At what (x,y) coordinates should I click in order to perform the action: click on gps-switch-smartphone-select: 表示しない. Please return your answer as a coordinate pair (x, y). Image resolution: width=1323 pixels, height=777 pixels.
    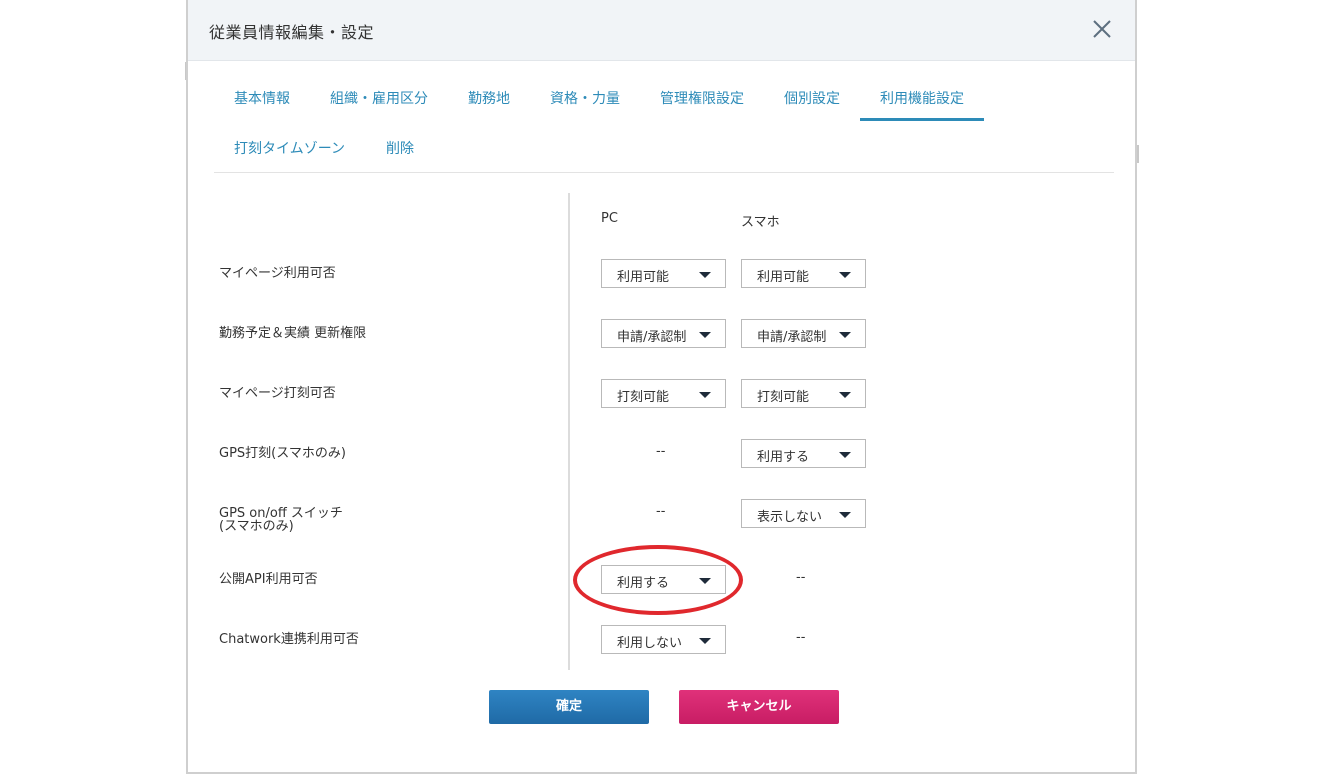
    Looking at the image, I should click on (803, 513).